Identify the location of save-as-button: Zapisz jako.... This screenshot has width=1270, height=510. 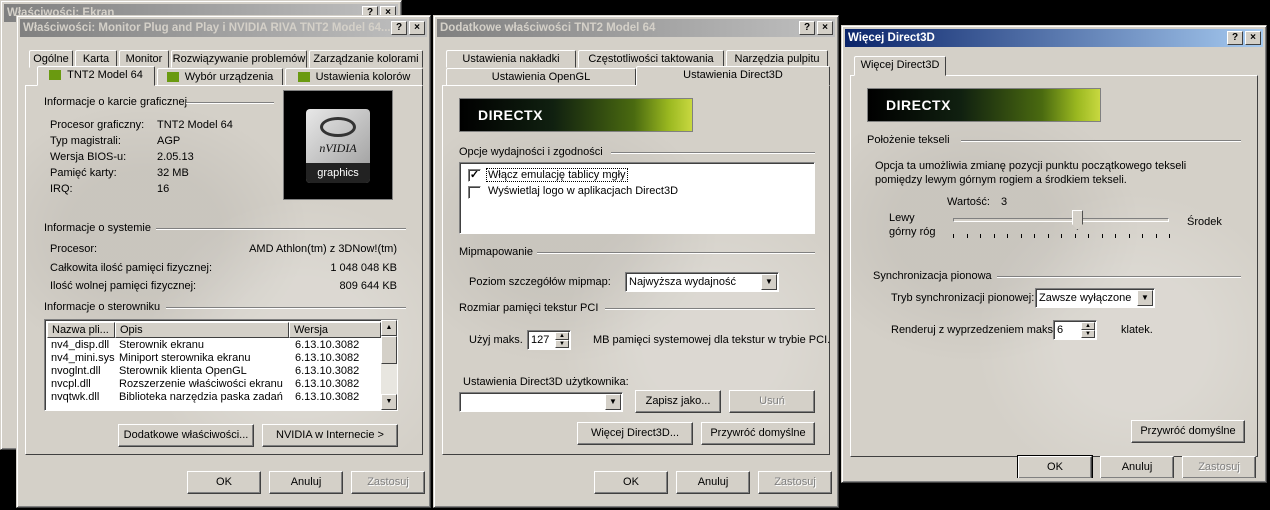
(678, 401).